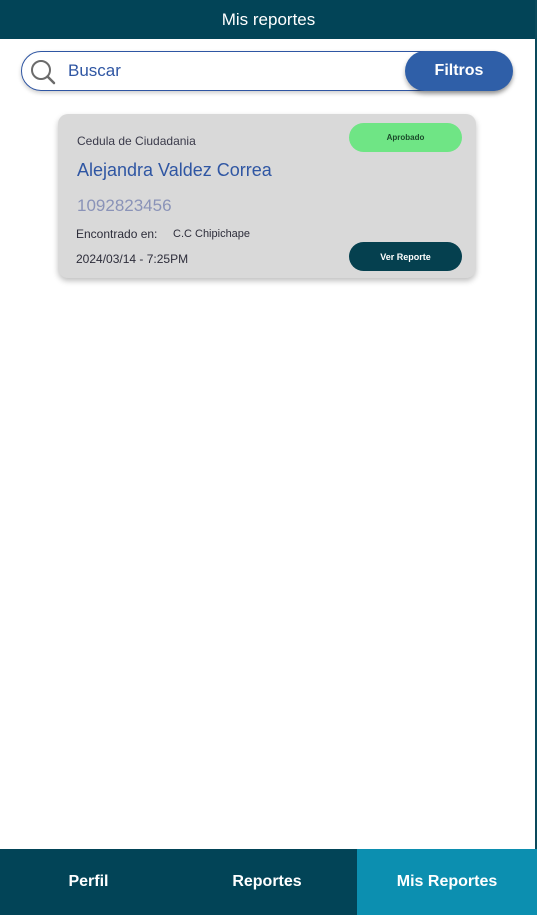 The width and height of the screenshot is (537, 915). I want to click on nav-item-reportes: Reportes, so click(267, 882).